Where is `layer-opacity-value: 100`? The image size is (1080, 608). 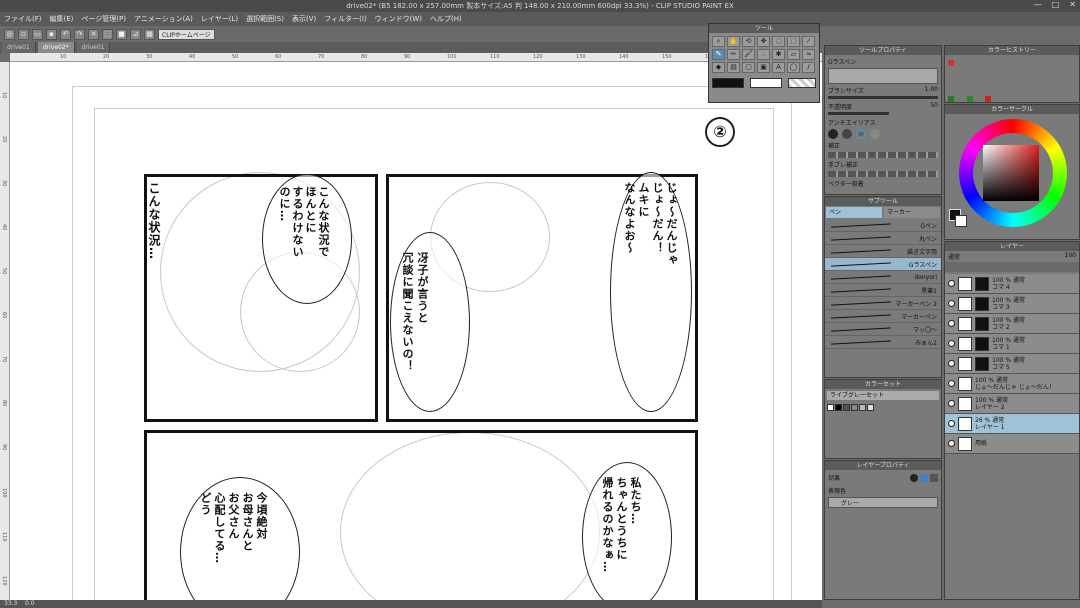 layer-opacity-value: 100 is located at coordinates (1070, 256).